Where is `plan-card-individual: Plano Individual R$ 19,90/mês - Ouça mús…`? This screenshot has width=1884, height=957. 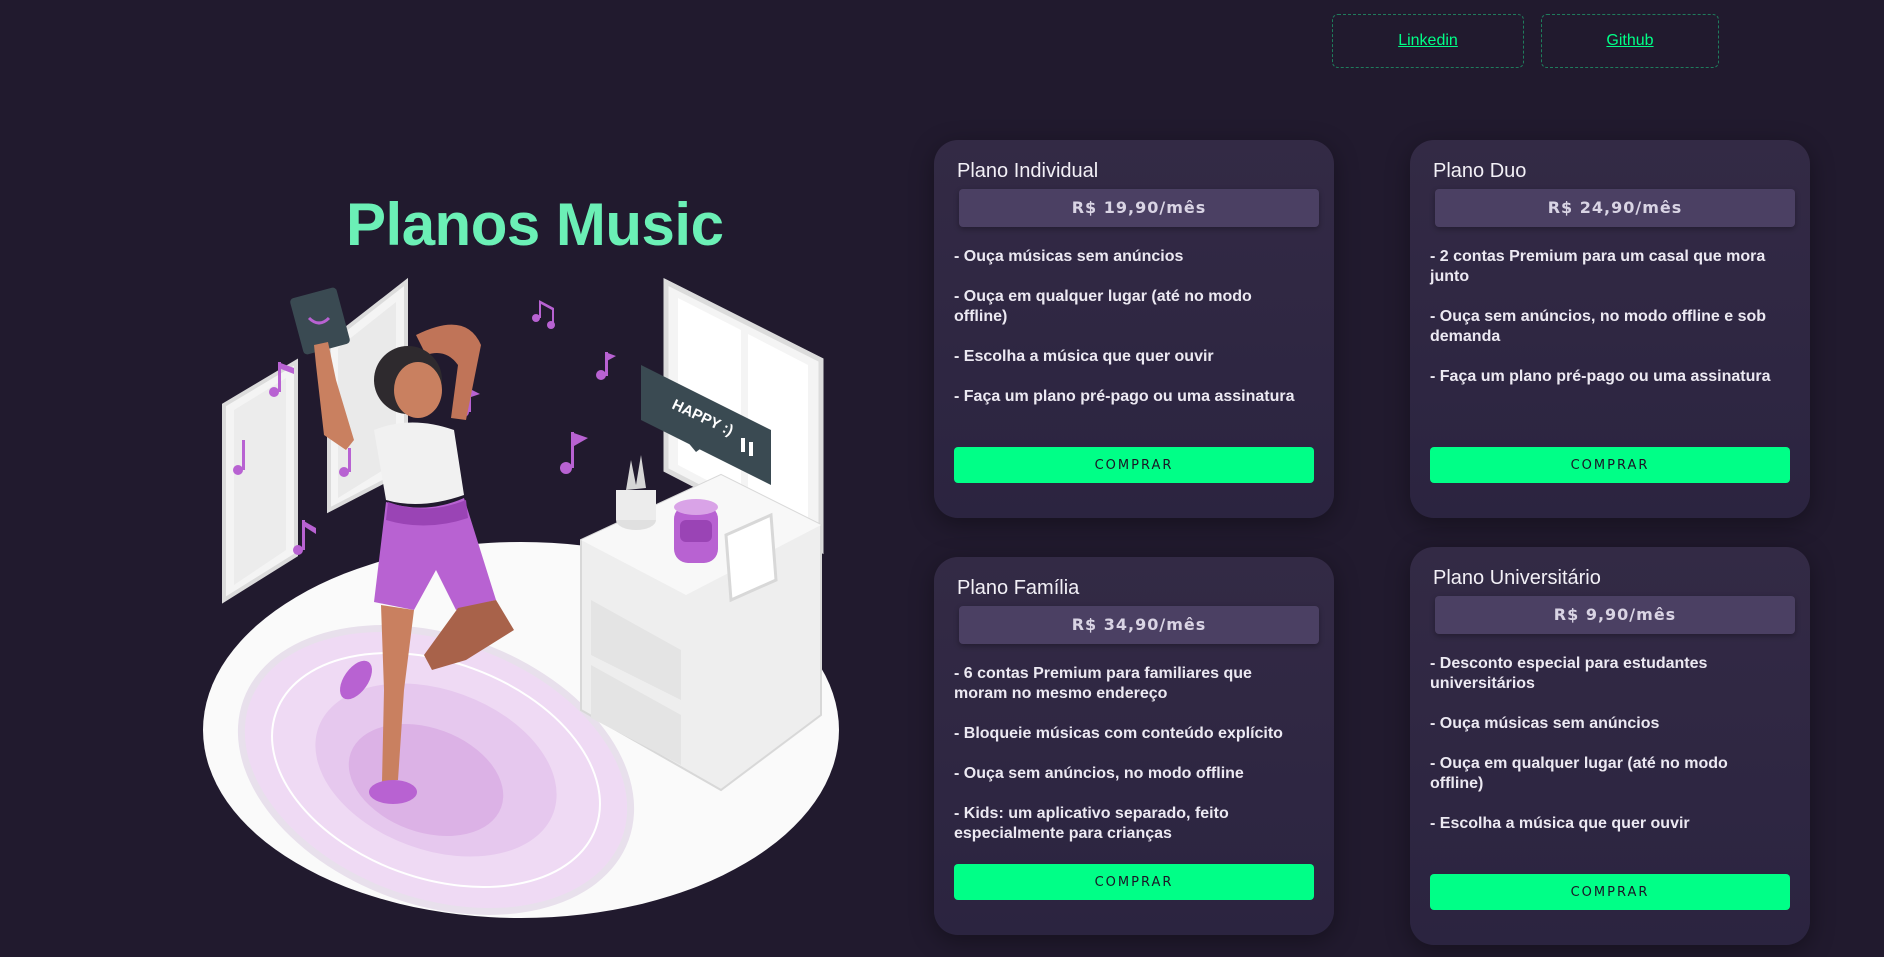
plan-card-individual: Plano Individual R$ 19,90/mês - Ouça mús… is located at coordinates (1134, 329).